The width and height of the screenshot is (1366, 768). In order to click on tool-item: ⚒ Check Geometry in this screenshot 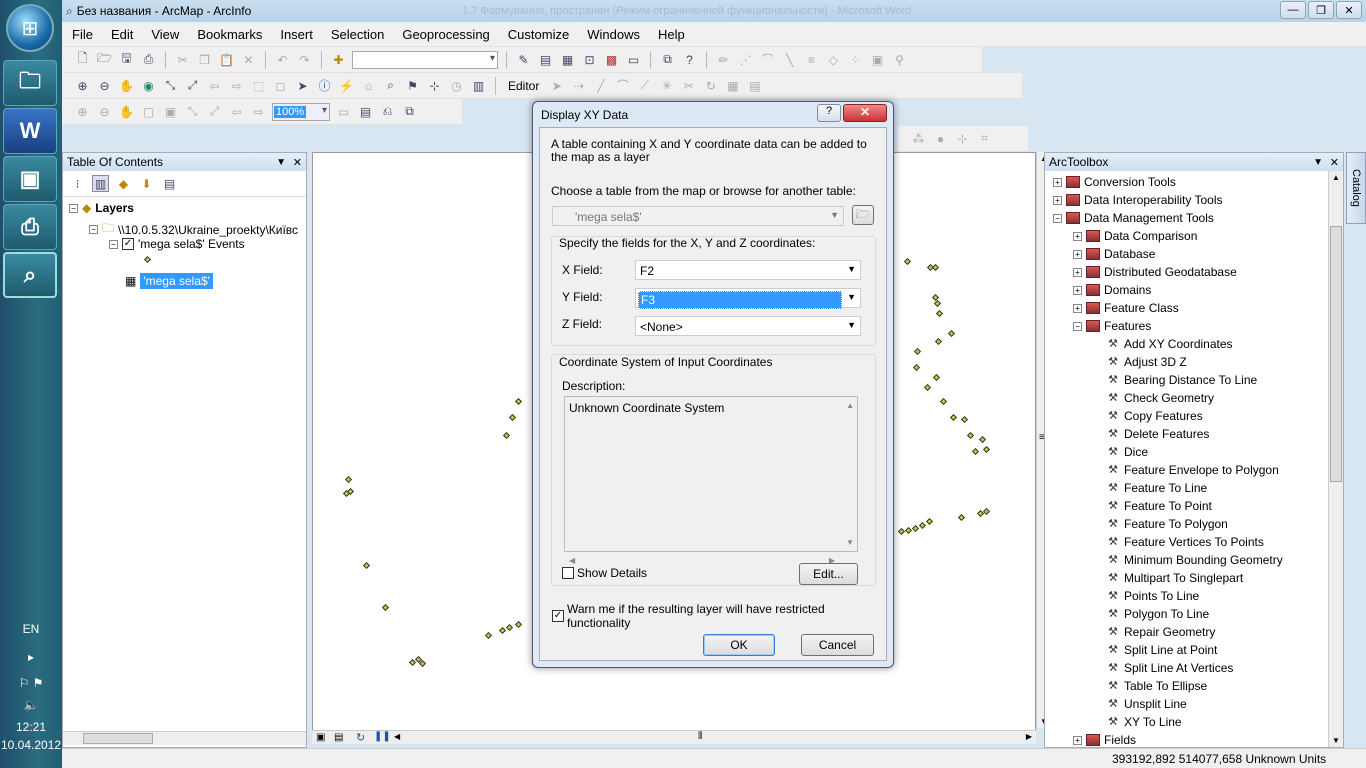, I will do `click(1153, 398)`.